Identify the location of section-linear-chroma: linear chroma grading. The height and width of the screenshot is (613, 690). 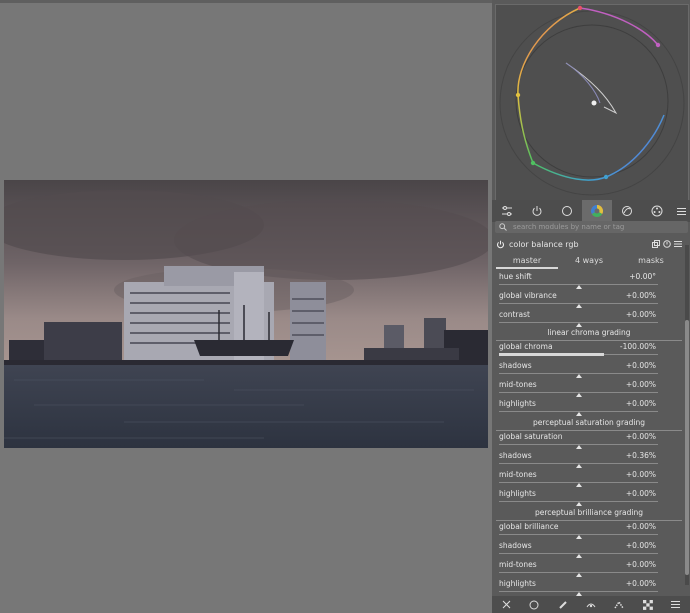
(589, 334).